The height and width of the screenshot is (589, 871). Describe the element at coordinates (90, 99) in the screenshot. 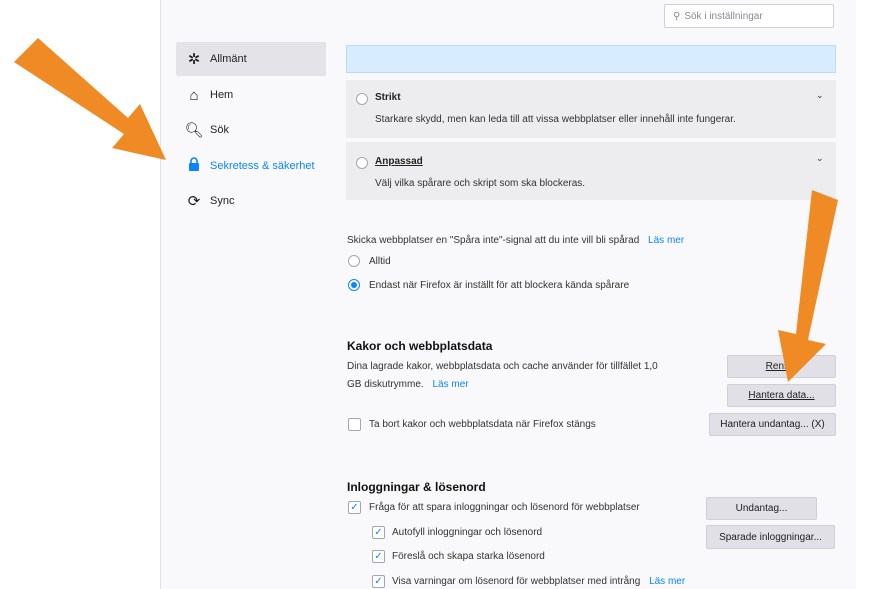

I see `arrow-left-icon` at that location.